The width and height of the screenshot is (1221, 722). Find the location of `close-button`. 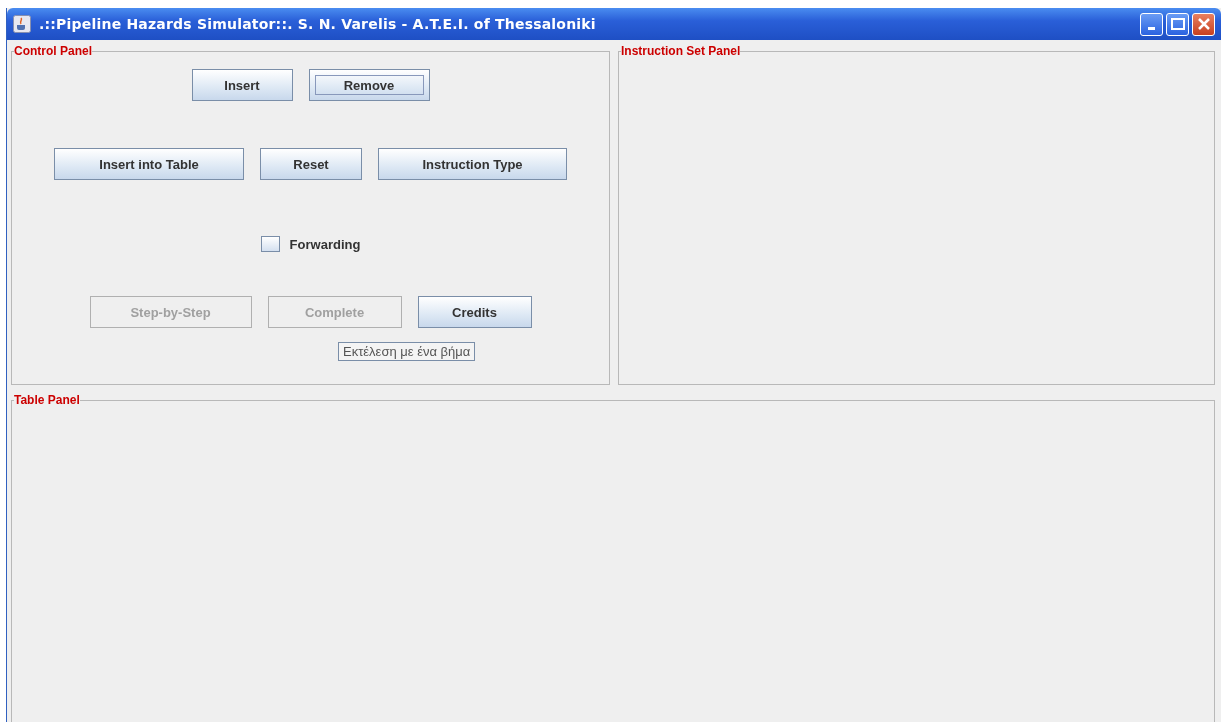

close-button is located at coordinates (1203, 24).